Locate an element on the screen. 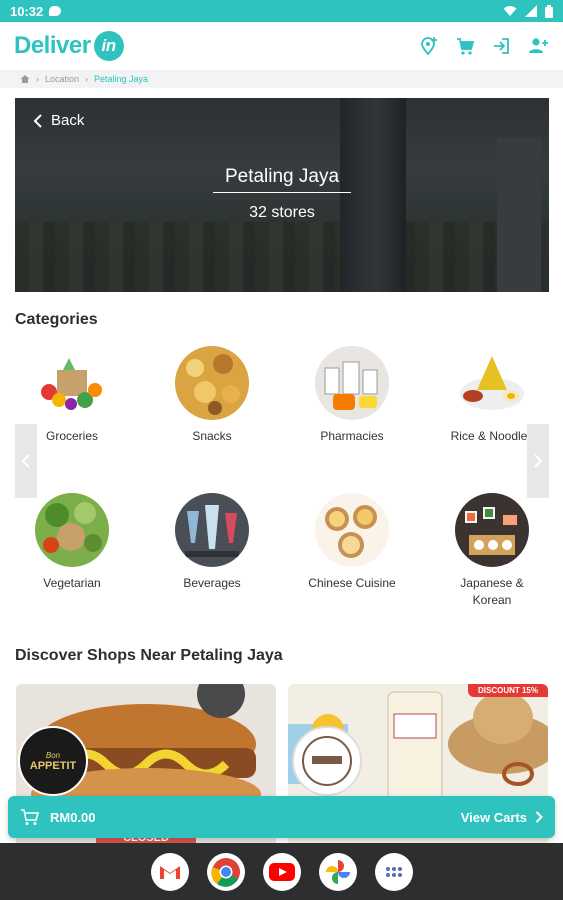 The height and width of the screenshot is (900, 563). category-next-button is located at coordinates (538, 461).